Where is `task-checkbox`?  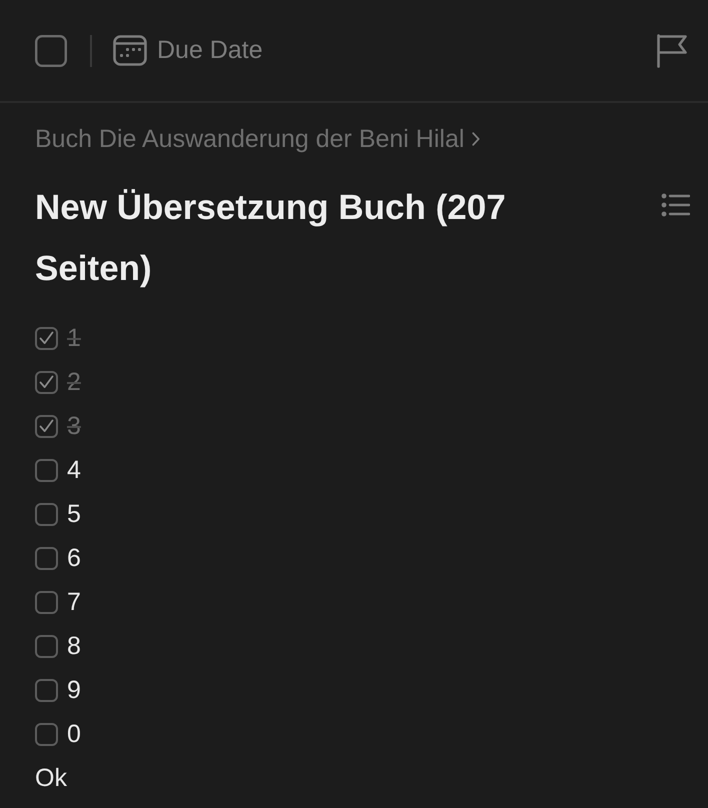 task-checkbox is located at coordinates (51, 50).